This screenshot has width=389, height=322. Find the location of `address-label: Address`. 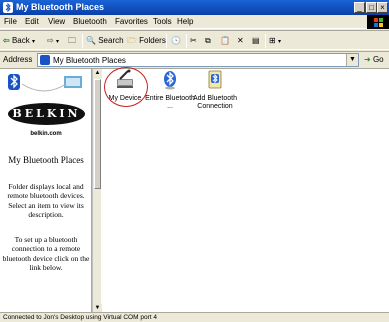

address-label: Address is located at coordinates (18, 59).